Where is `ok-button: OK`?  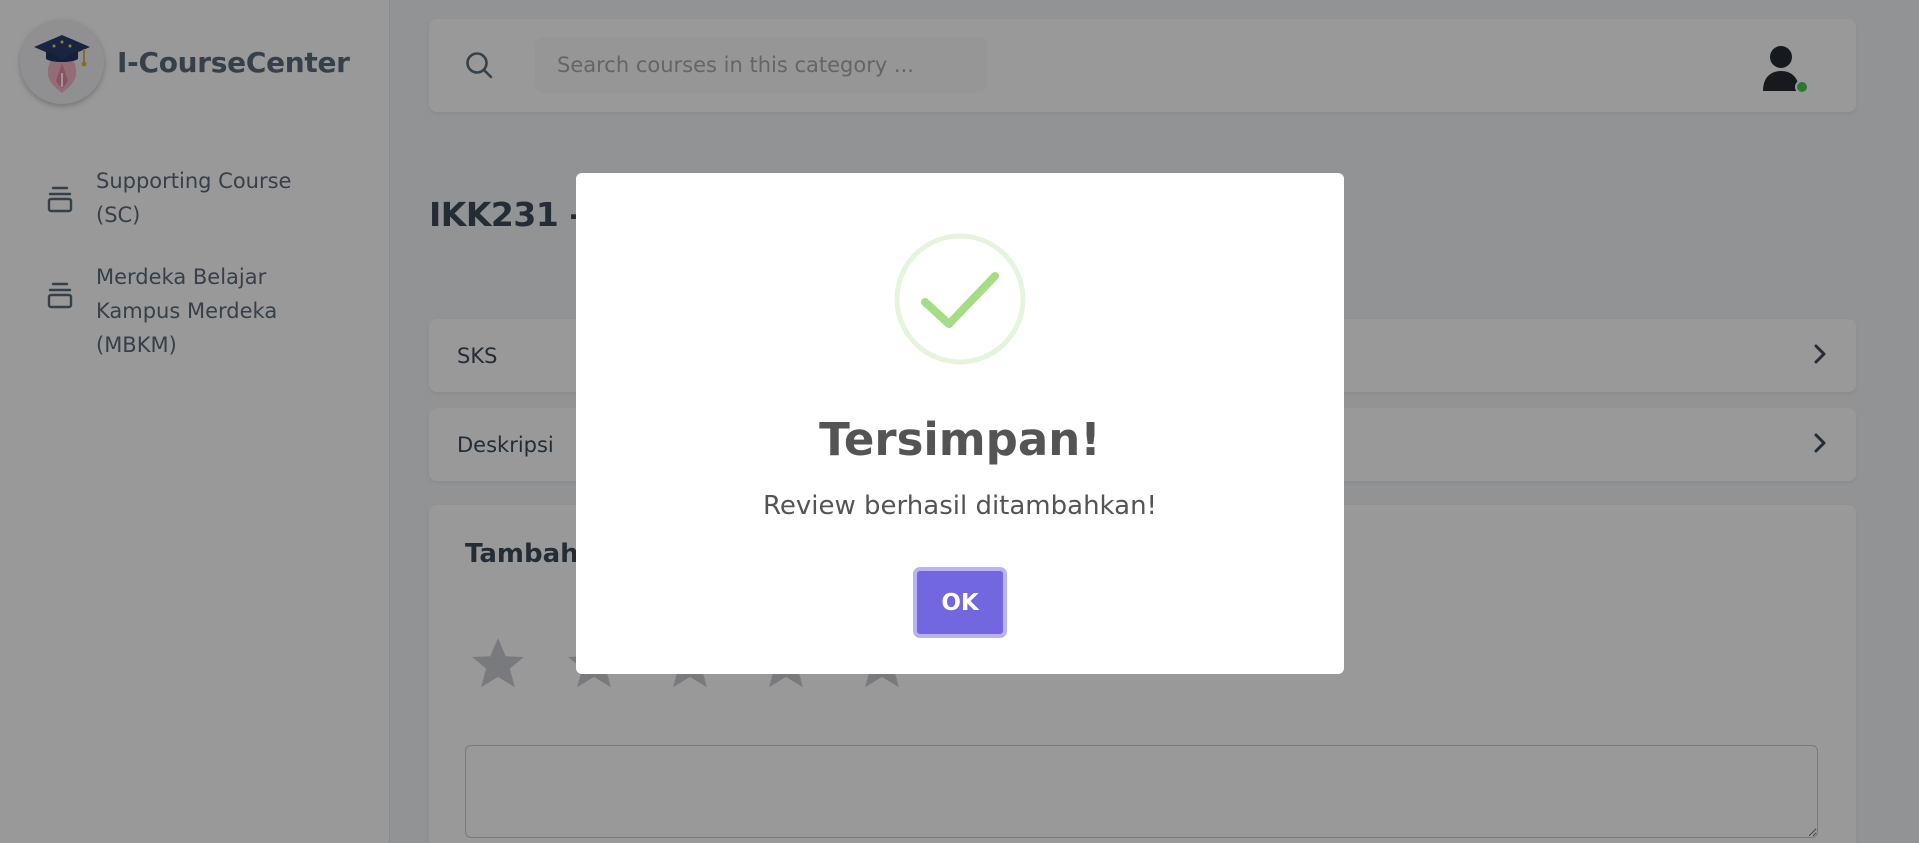 ok-button: OK is located at coordinates (960, 602).